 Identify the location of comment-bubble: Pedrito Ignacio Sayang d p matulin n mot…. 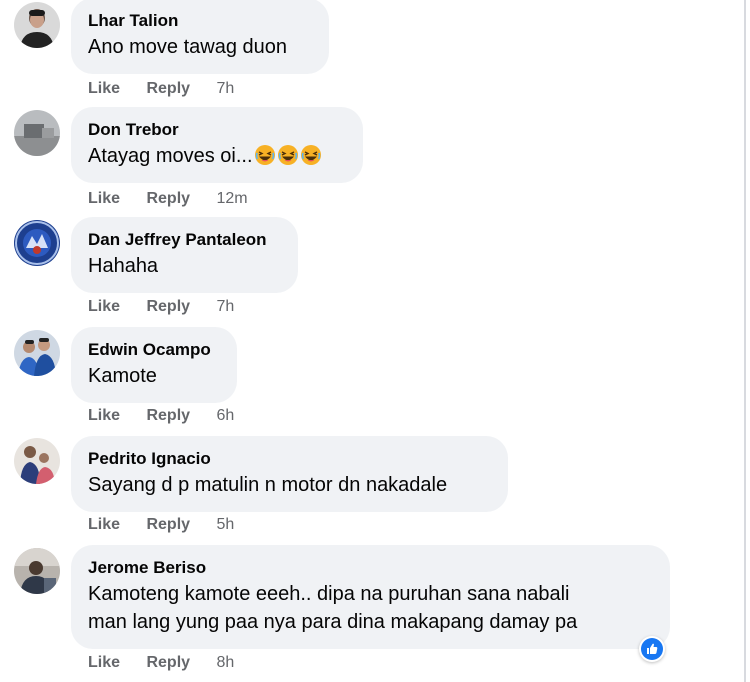
(289, 474).